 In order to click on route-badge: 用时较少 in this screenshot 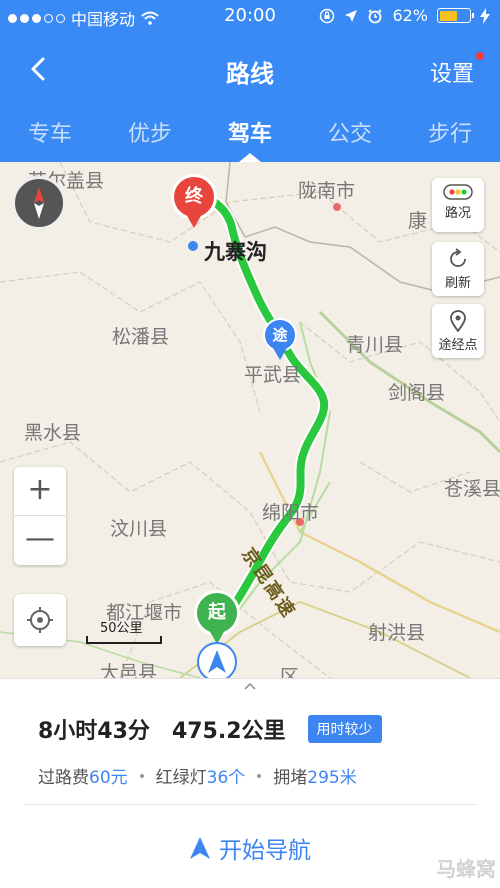, I will do `click(344, 729)`.